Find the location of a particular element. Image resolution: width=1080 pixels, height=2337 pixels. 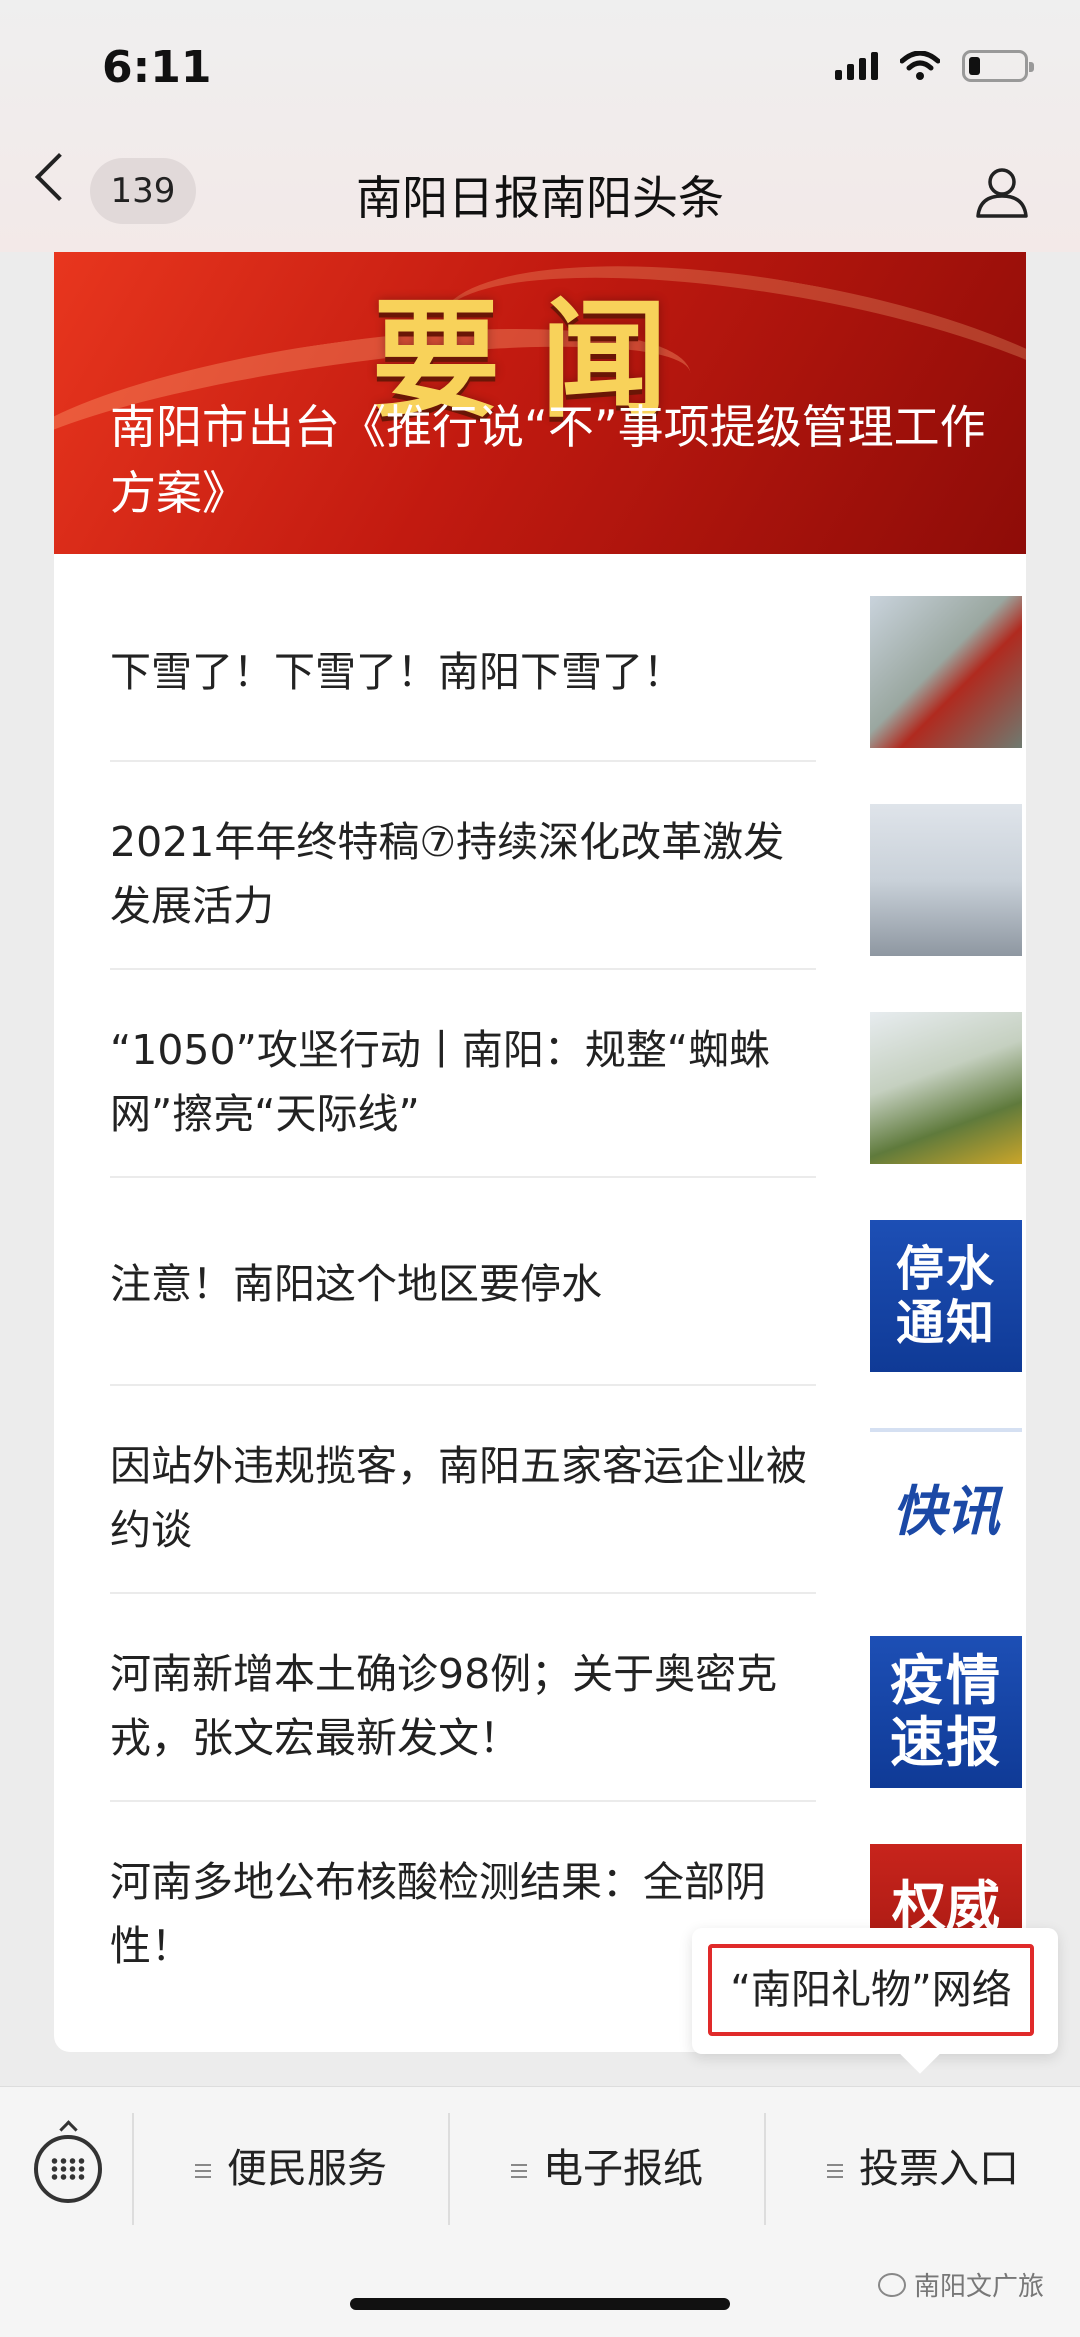

submenu-item: “南阳礼物”网络 is located at coordinates (871, 1990).